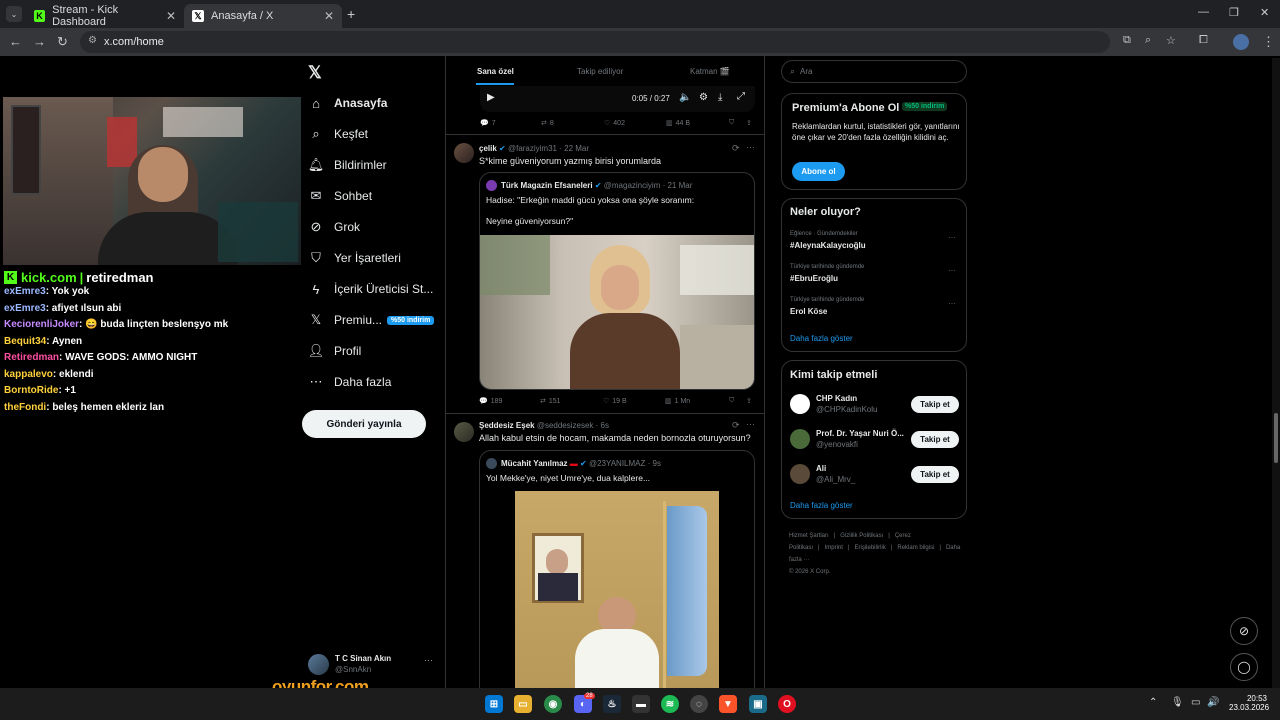 The image size is (1280, 720). Describe the element at coordinates (523, 704) in the screenshot. I see `file-explorer-icon: ▭` at that location.